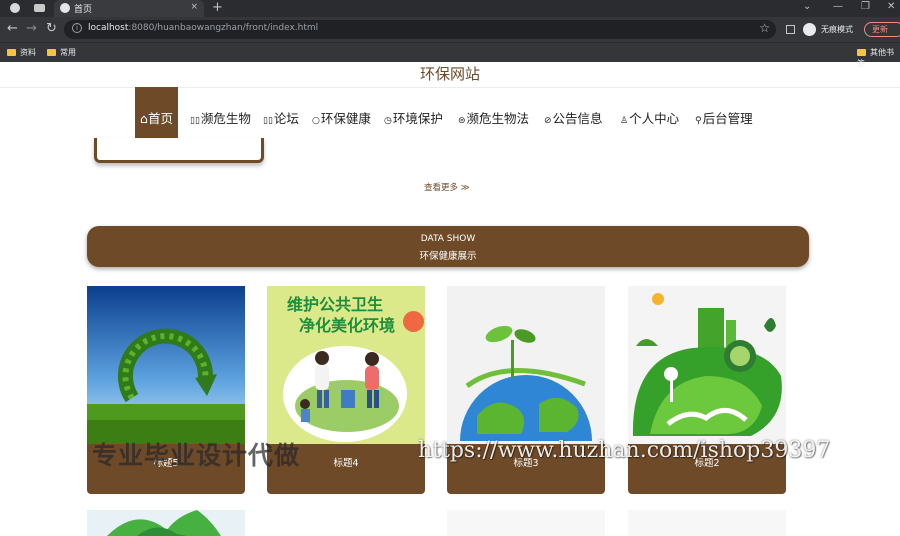  What do you see at coordinates (83, 10) in the screenshot?
I see `tab-title: 首页` at bounding box center [83, 10].